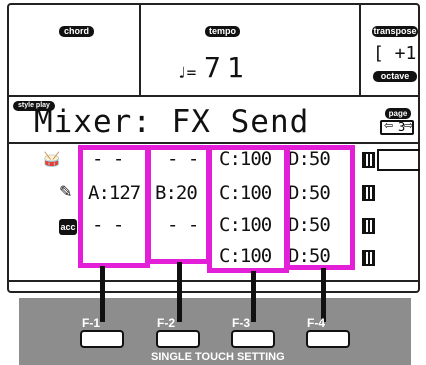 This screenshot has width=426, height=365. Describe the element at coordinates (316, 323) in the screenshot. I see `f4-label: F-4` at that location.